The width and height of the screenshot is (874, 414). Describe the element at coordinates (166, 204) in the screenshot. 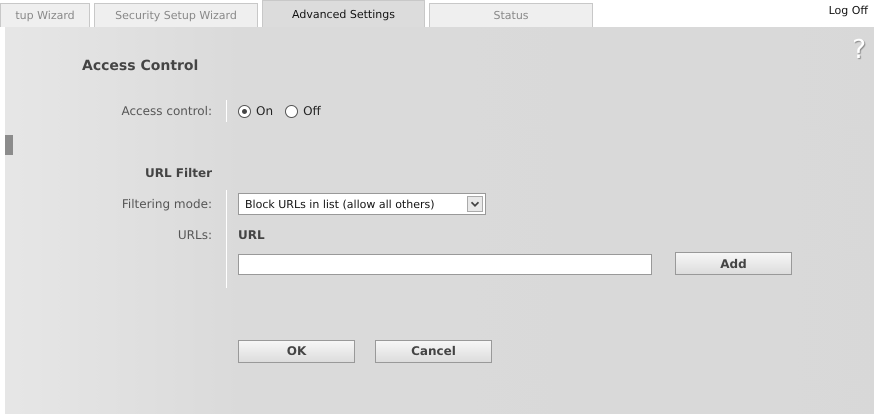

I see `field-label: Filtering mode:` at that location.